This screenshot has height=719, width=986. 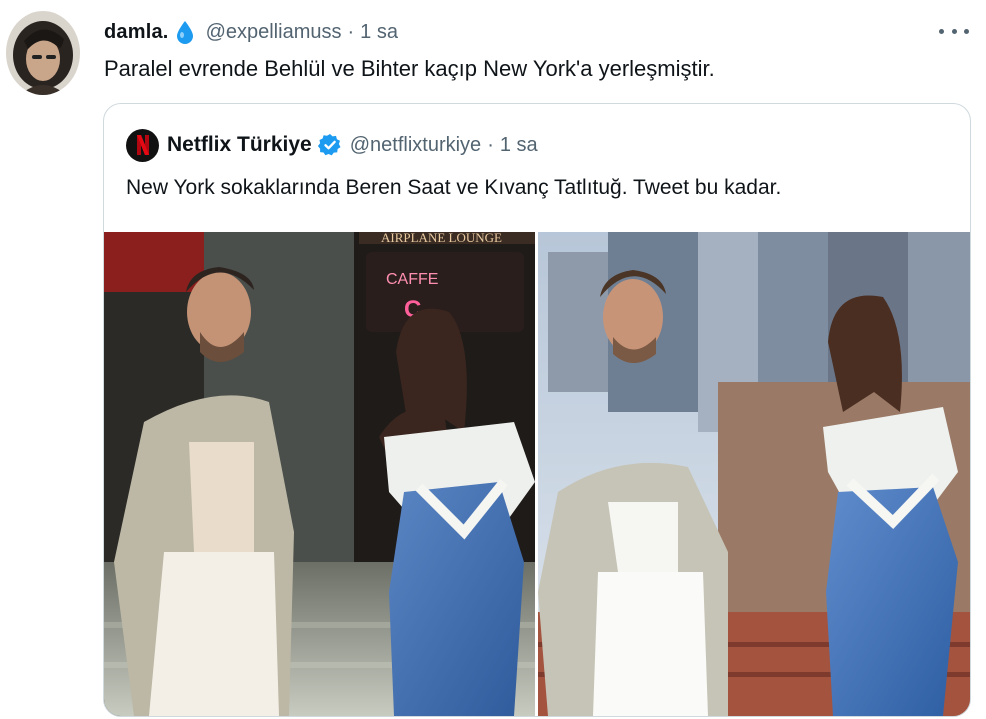 I want to click on verified-badge-icon, so click(x=329, y=145).